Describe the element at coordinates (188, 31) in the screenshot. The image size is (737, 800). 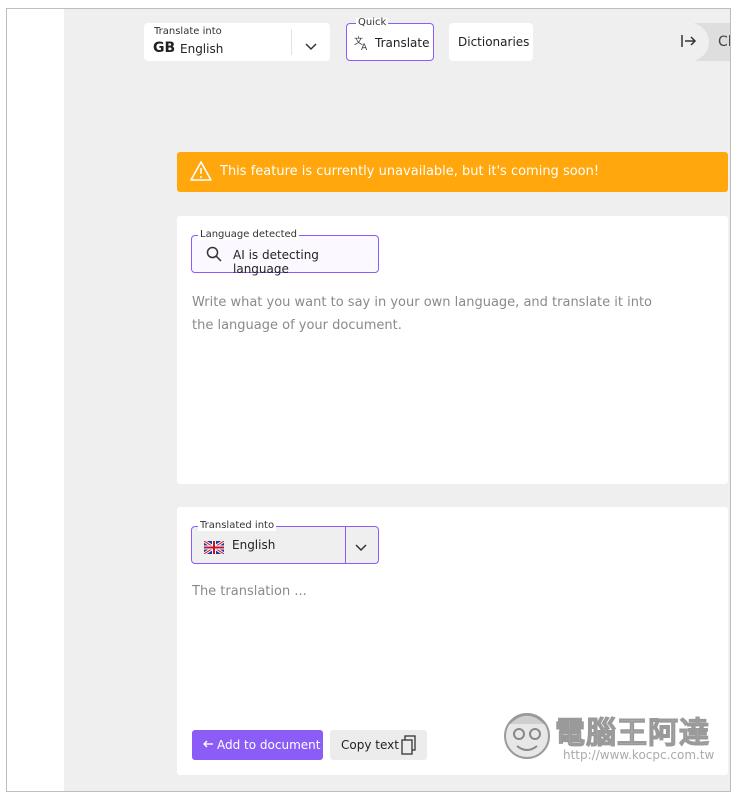
I see `translate-into-label: Translate into` at that location.